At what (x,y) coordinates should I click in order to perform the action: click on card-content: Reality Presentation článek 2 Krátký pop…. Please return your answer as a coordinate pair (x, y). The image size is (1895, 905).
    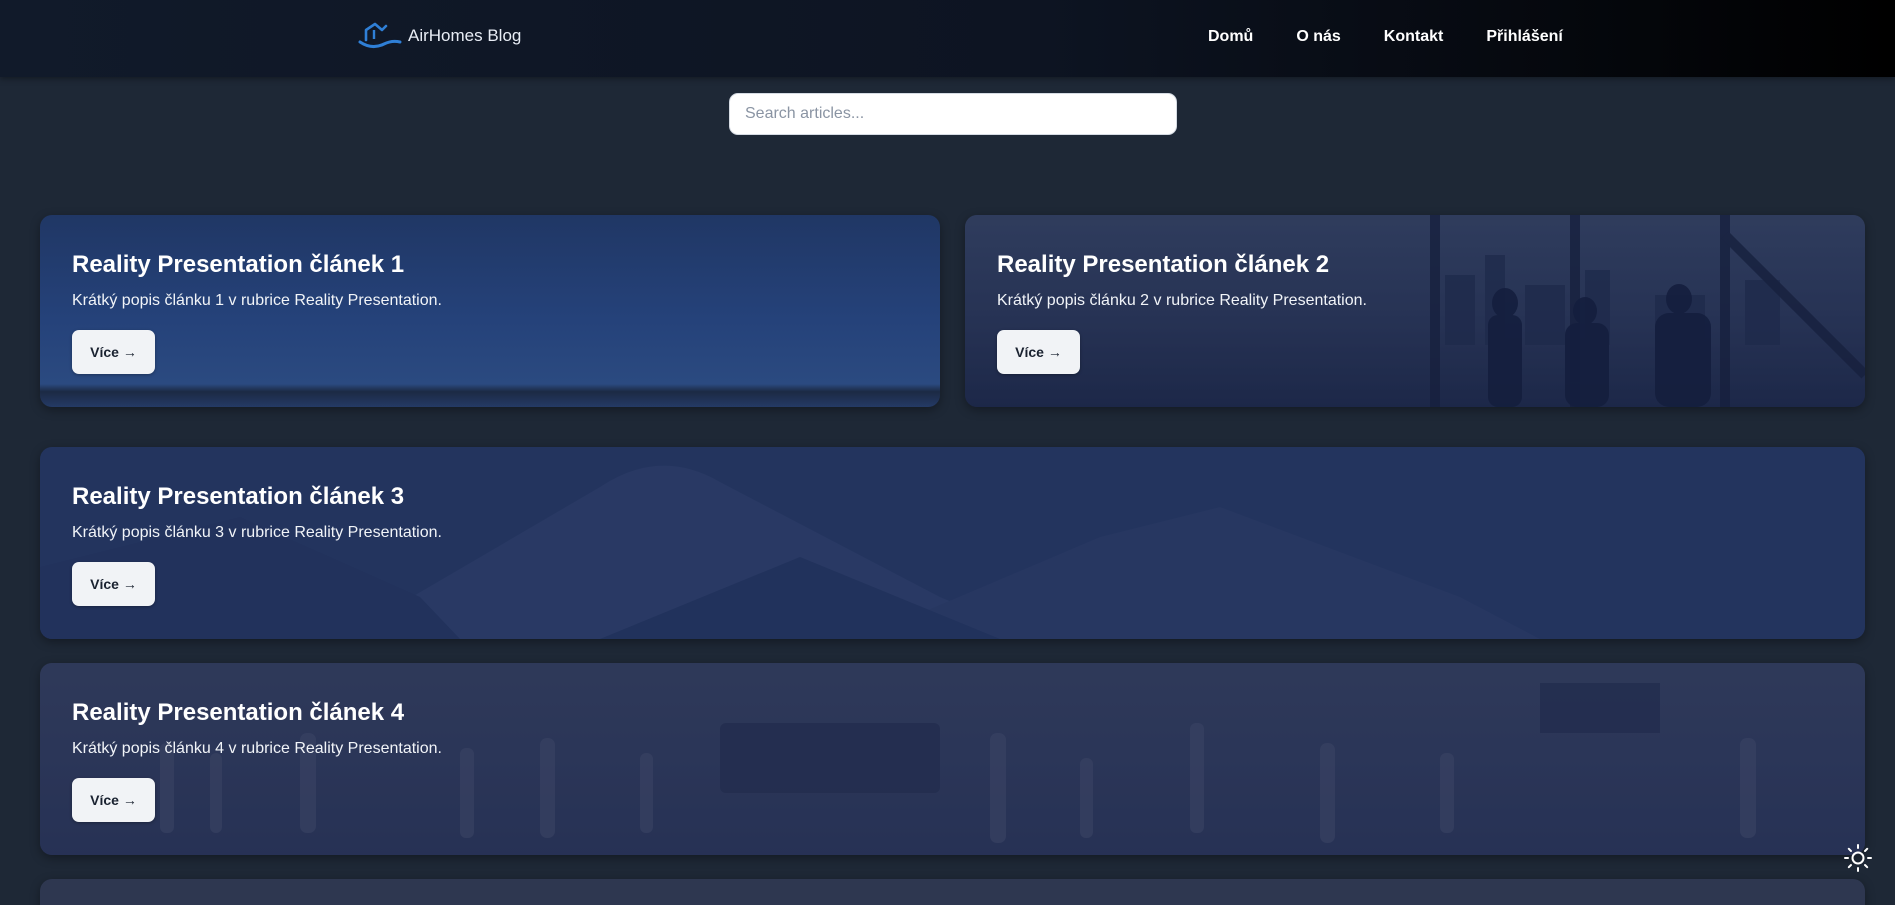
    Looking at the image, I should click on (1182, 312).